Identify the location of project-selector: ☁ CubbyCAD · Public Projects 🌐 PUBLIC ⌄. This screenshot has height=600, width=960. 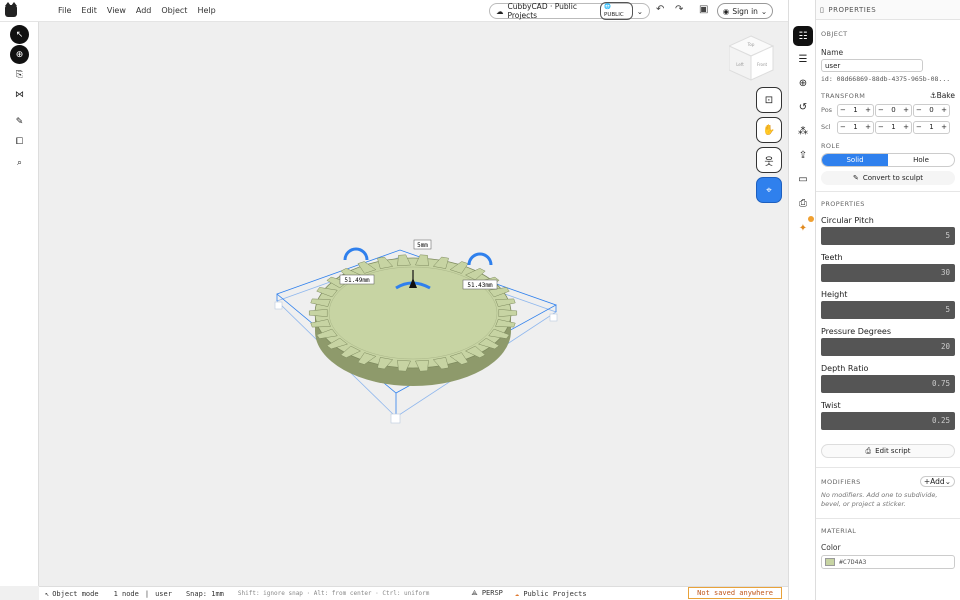
(569, 11).